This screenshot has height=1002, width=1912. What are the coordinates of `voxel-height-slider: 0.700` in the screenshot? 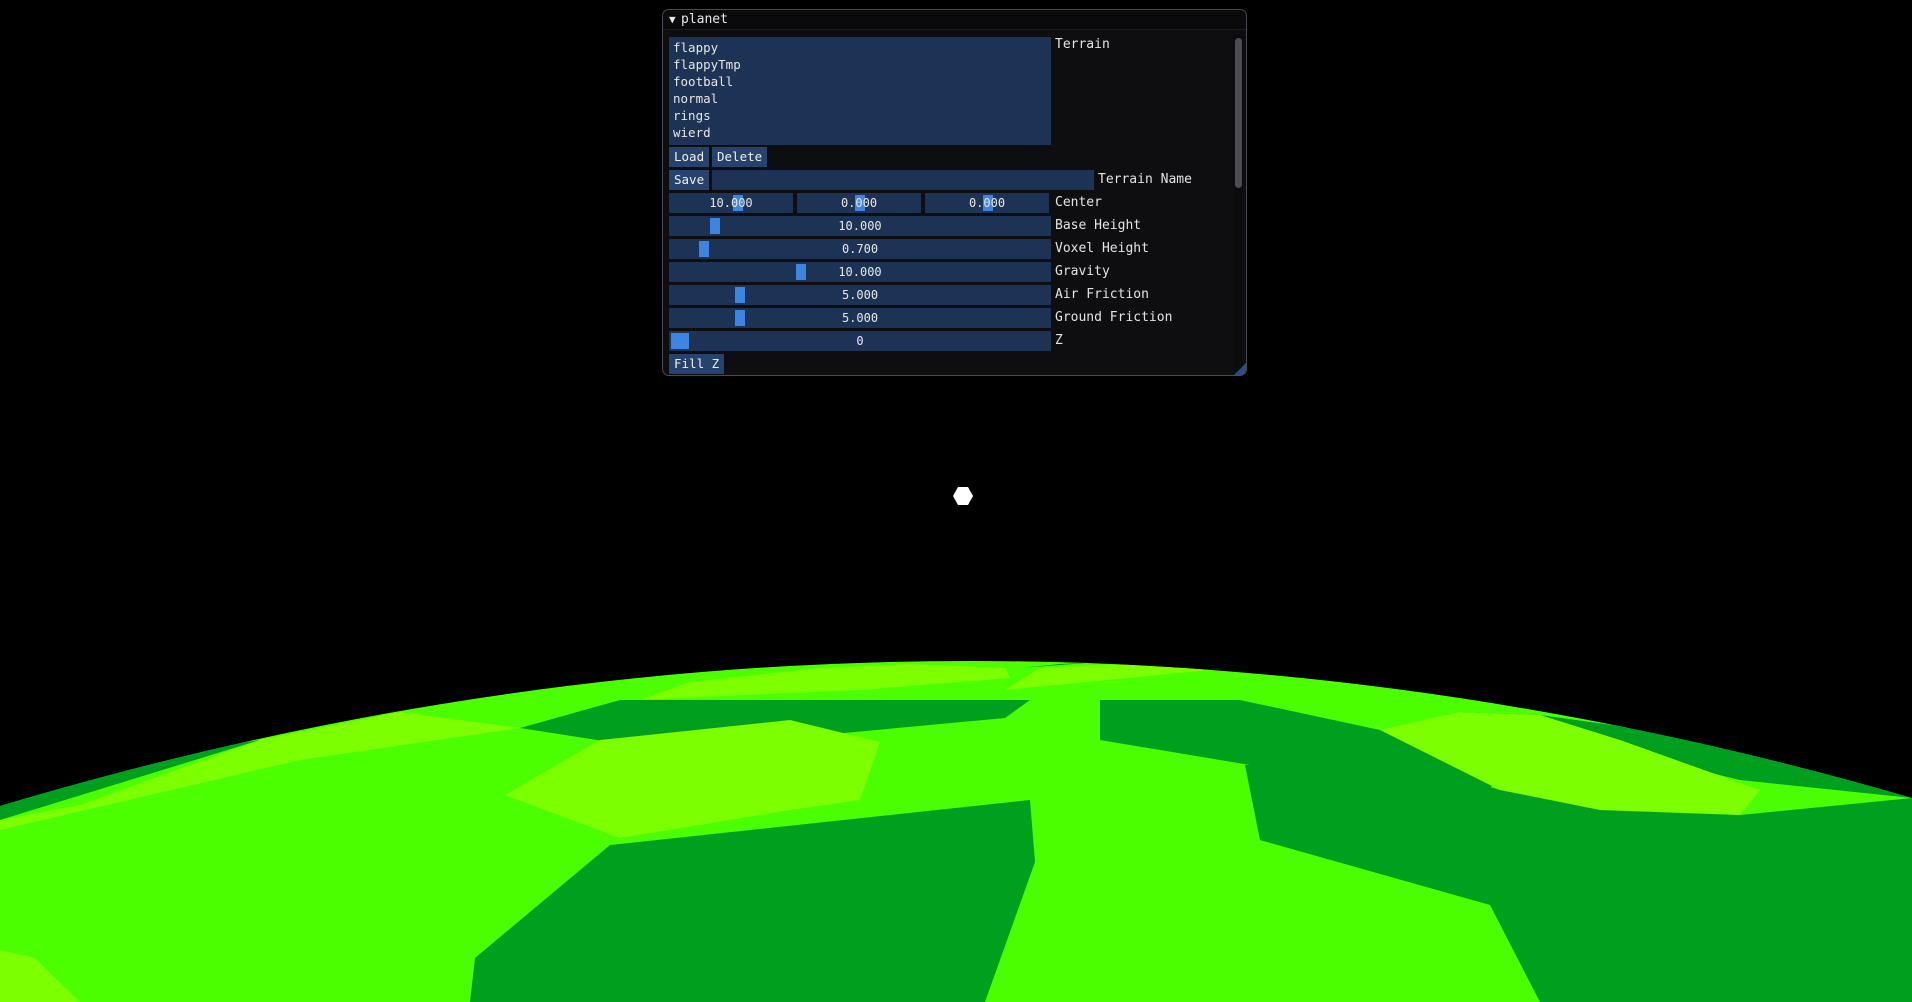 It's located at (860, 249).